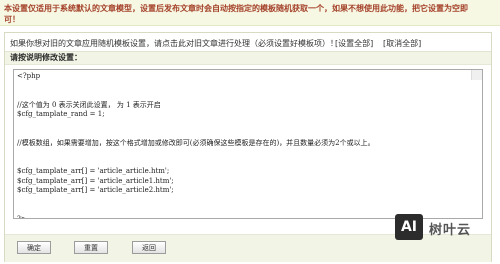  I want to click on vertical-scrollbar, so click(476, 75).